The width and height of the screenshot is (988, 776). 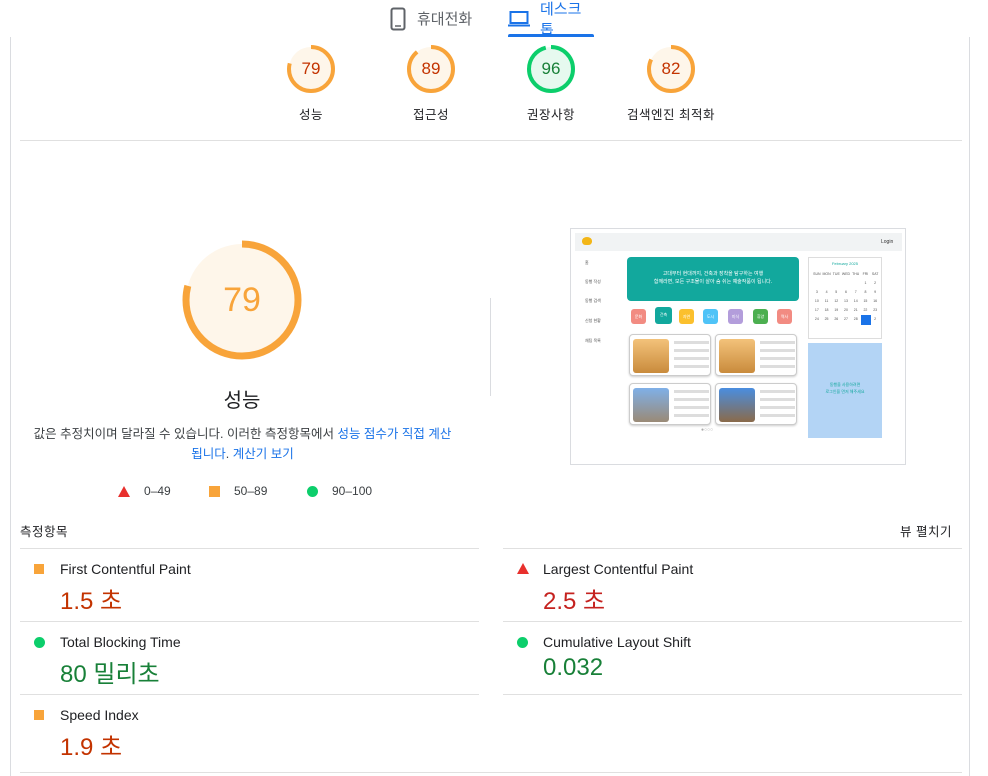 What do you see at coordinates (713, 274) in the screenshot?
I see `hero-line-1: 고대부터 현대까지, 건축과 장착을 탐구하는 여행` at bounding box center [713, 274].